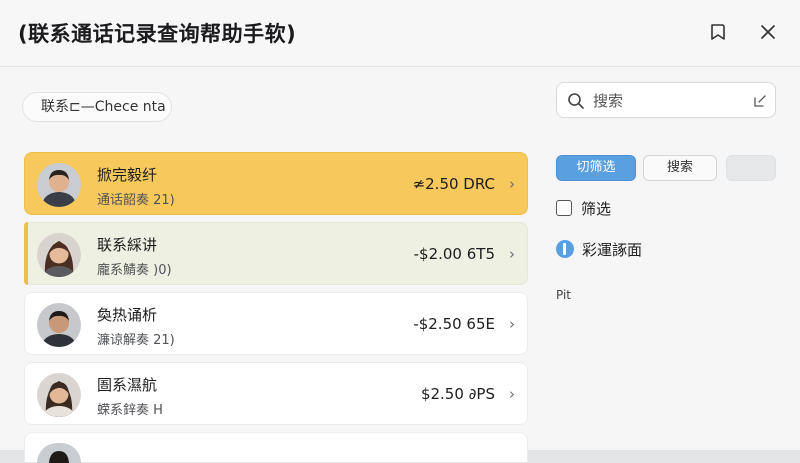  Describe the element at coordinates (276, 253) in the screenshot. I see `contact-row: 联系綵讲 龐系鯖奏 )0) -$2.00 6T5 ›` at that location.